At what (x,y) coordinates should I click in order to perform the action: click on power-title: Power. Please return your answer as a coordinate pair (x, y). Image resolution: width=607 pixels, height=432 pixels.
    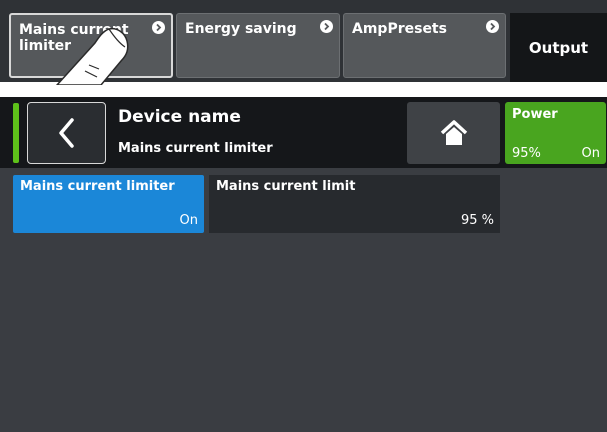
    Looking at the image, I should click on (535, 114).